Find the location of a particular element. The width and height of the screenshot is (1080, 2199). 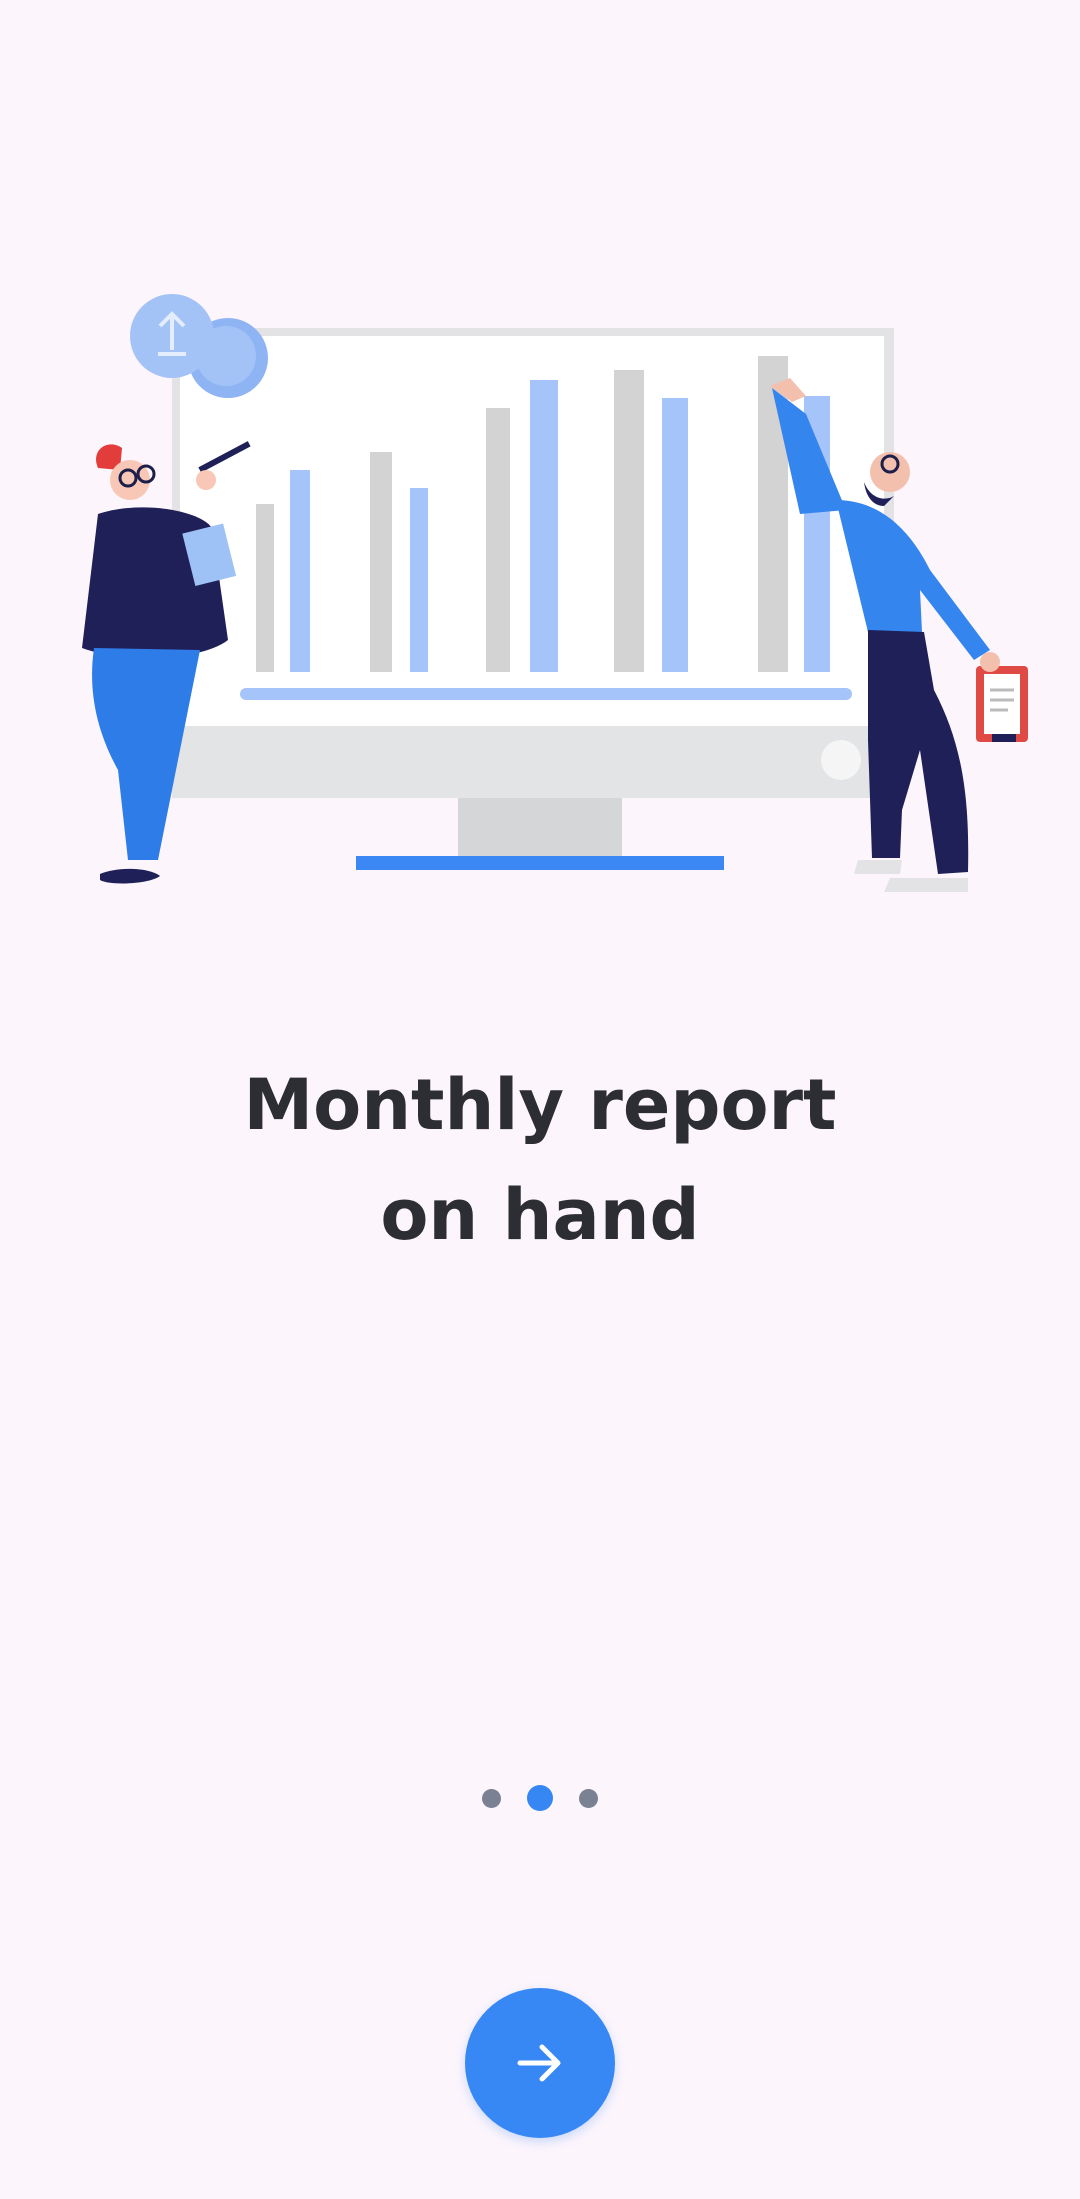

page-title-line-2: on hand is located at coordinates (540, 1215).